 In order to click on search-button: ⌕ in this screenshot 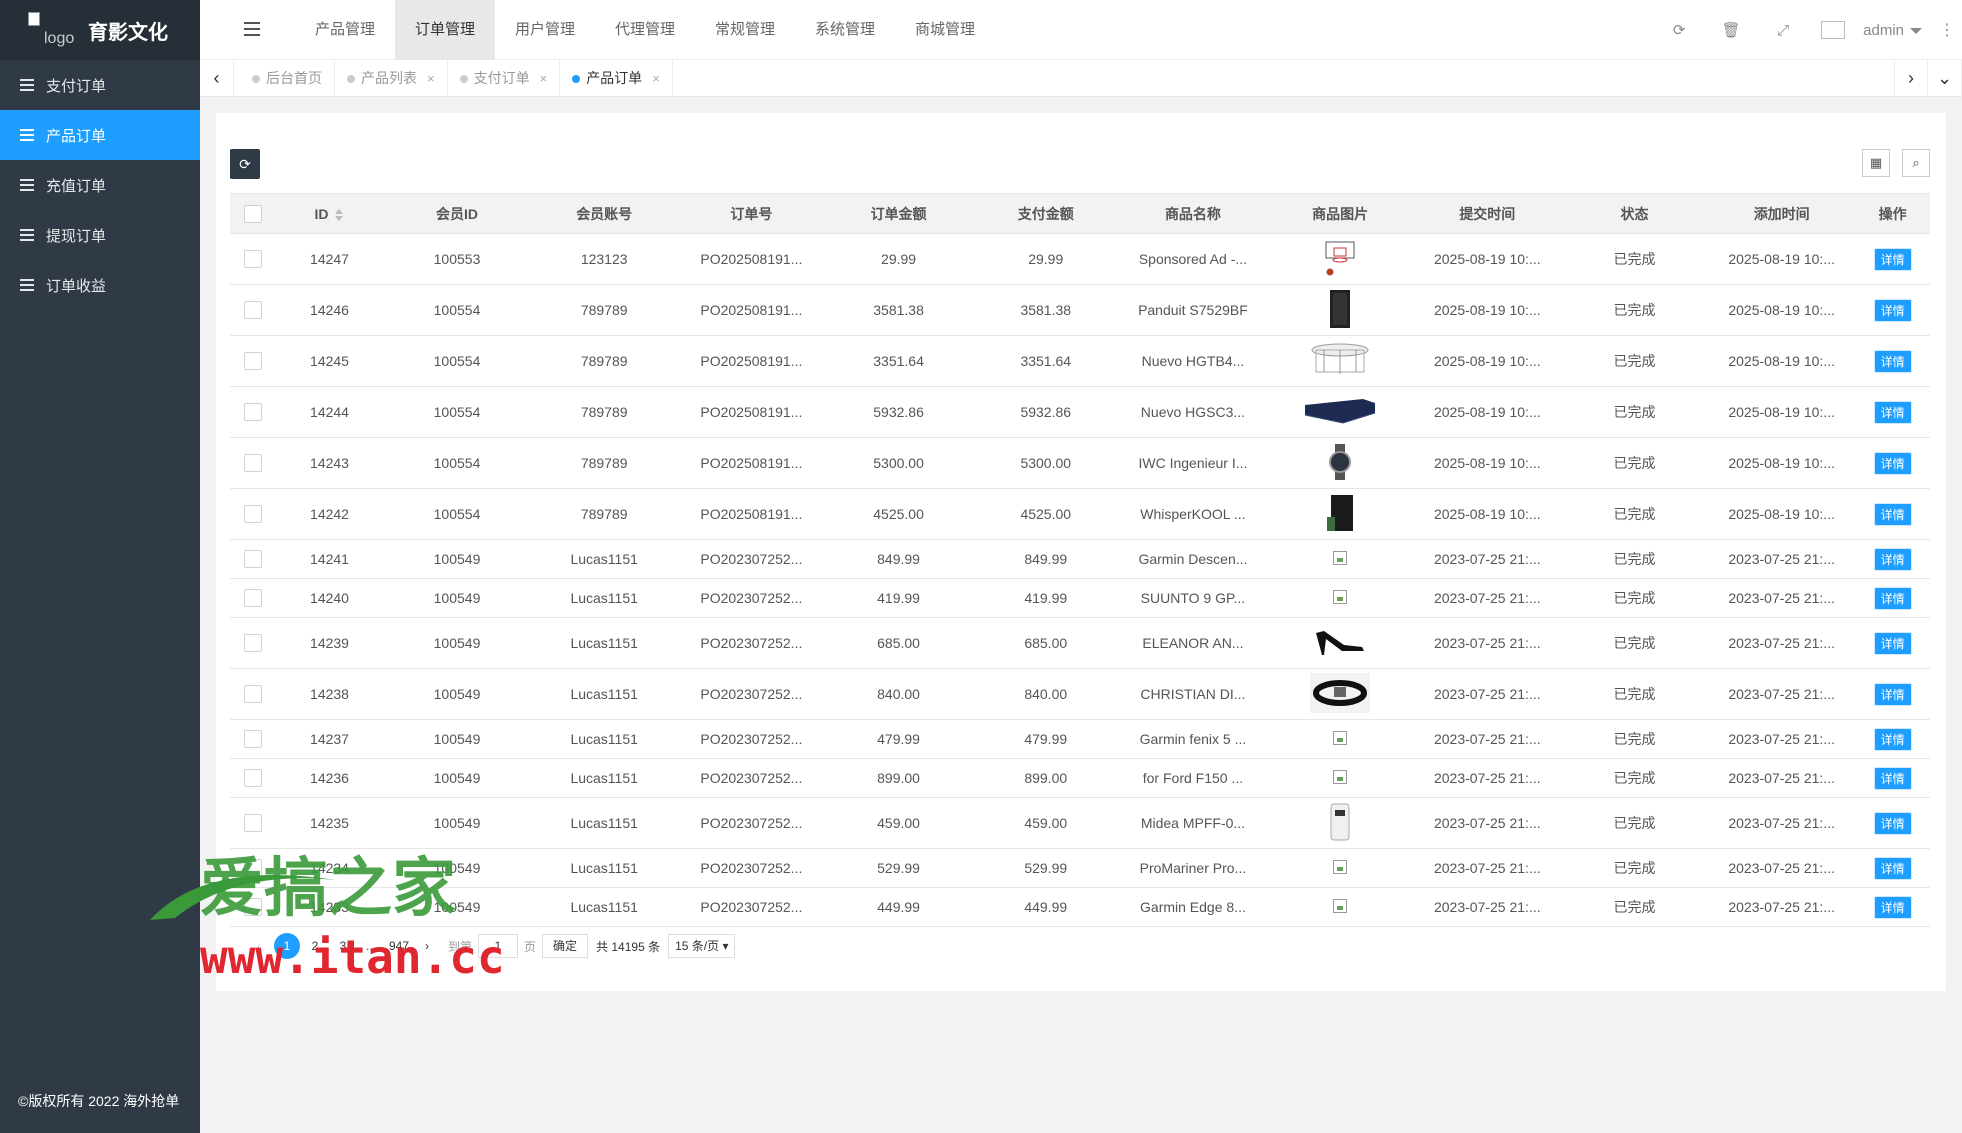, I will do `click(1916, 163)`.